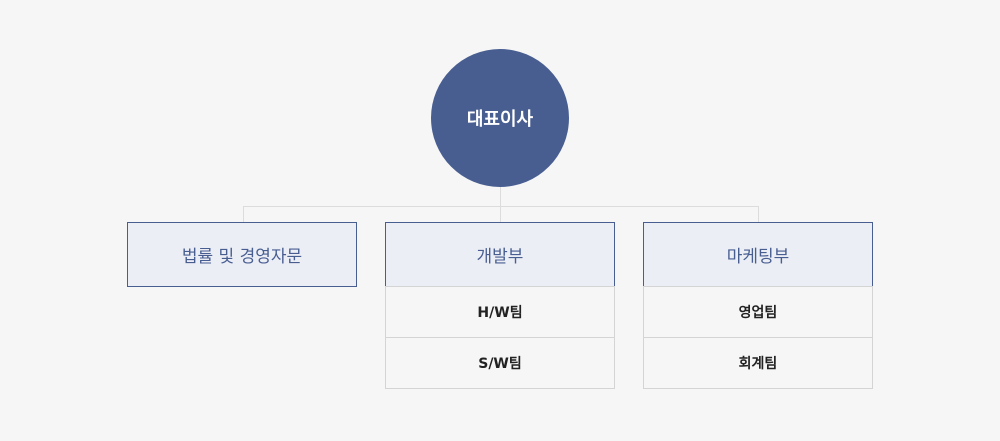 This screenshot has height=441, width=1000. I want to click on ceo-label: 대표이사, so click(500, 119).